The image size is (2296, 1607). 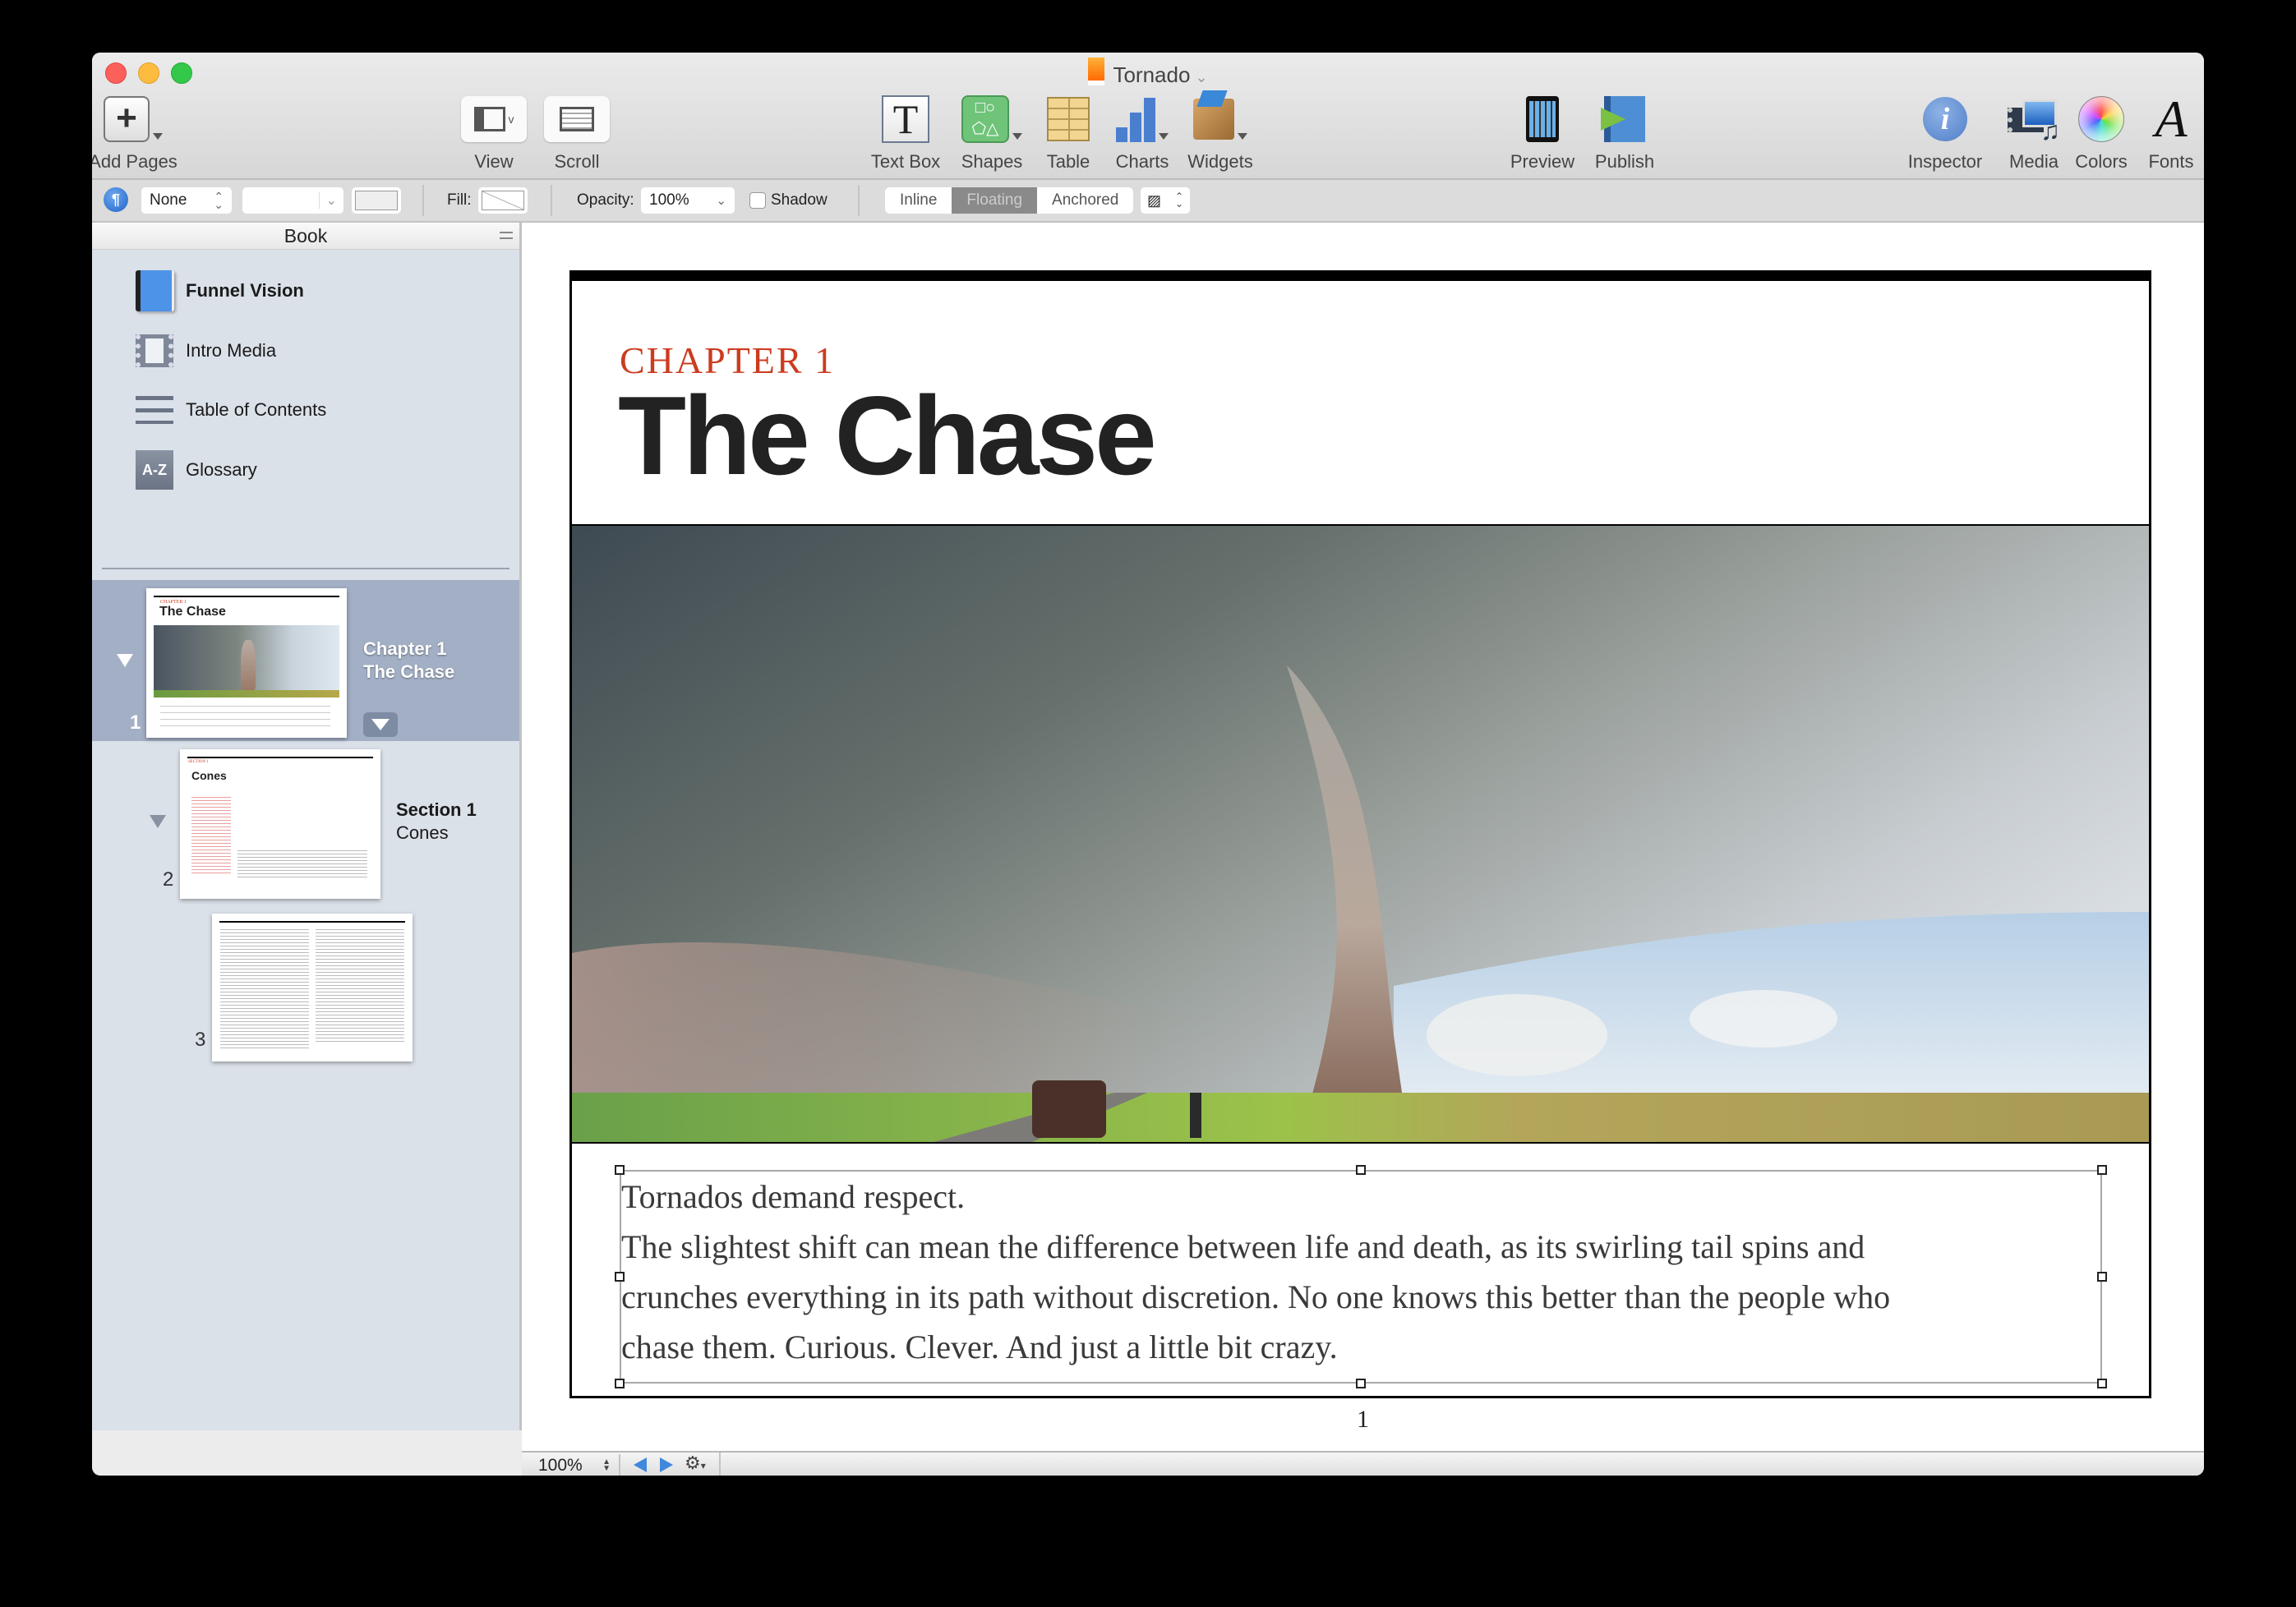 What do you see at coordinates (757, 200) in the screenshot?
I see `shadow-checkbox` at bounding box center [757, 200].